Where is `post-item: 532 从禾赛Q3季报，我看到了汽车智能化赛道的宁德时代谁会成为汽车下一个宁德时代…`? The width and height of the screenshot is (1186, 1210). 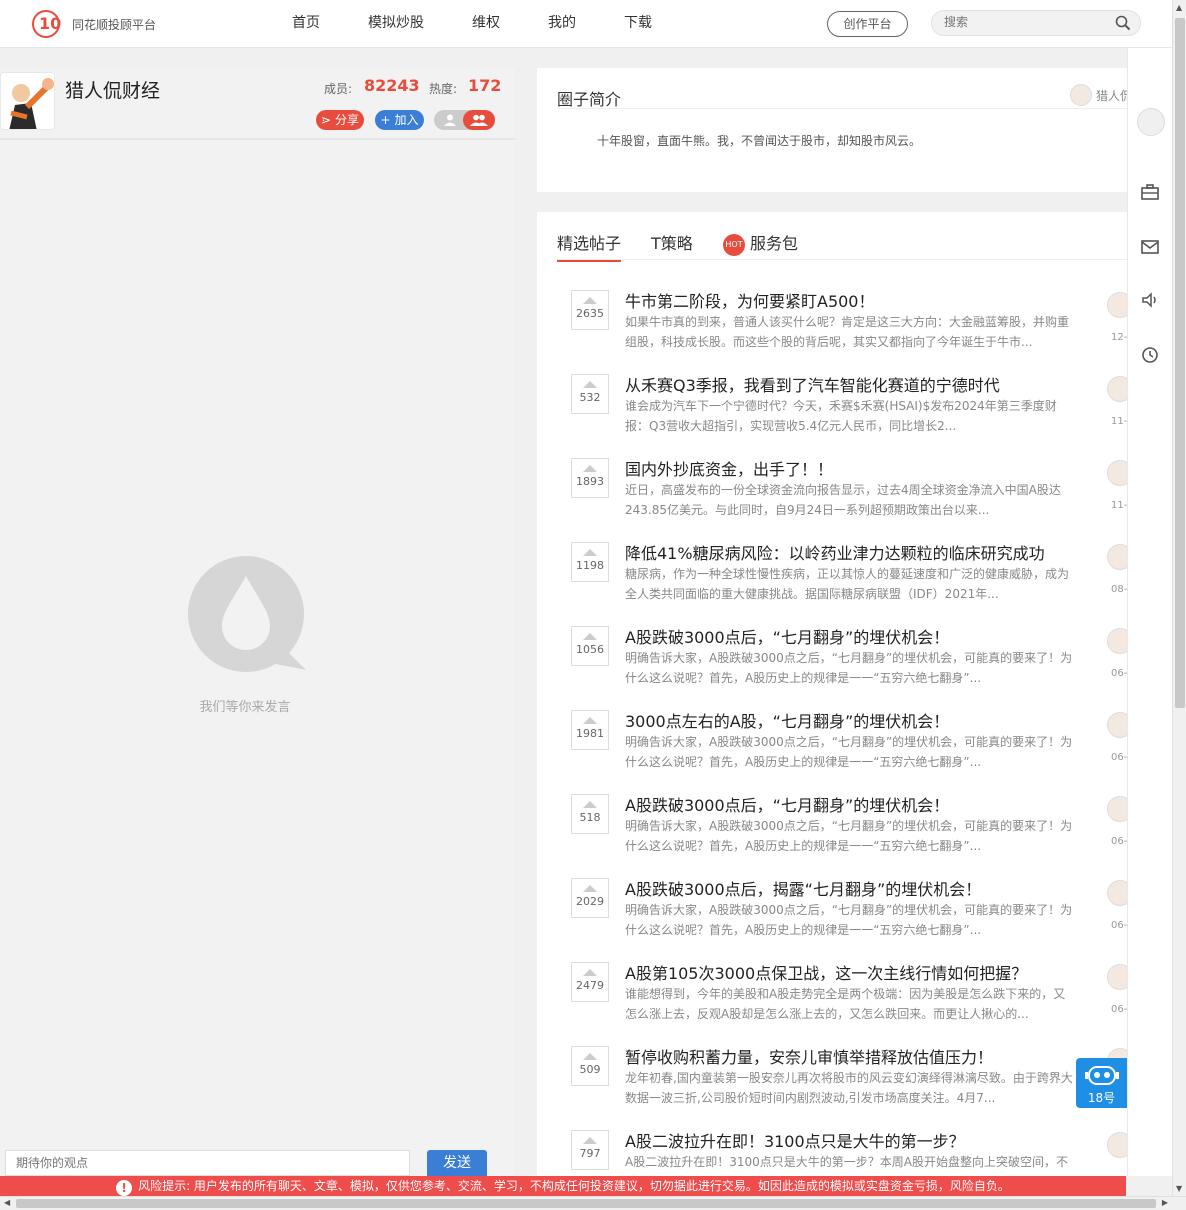
post-item: 532 从禾赛Q3季报，我看到了汽车智能化赛道的宁德时代谁会成为汽车下一个宁德时代… is located at coordinates (849, 414).